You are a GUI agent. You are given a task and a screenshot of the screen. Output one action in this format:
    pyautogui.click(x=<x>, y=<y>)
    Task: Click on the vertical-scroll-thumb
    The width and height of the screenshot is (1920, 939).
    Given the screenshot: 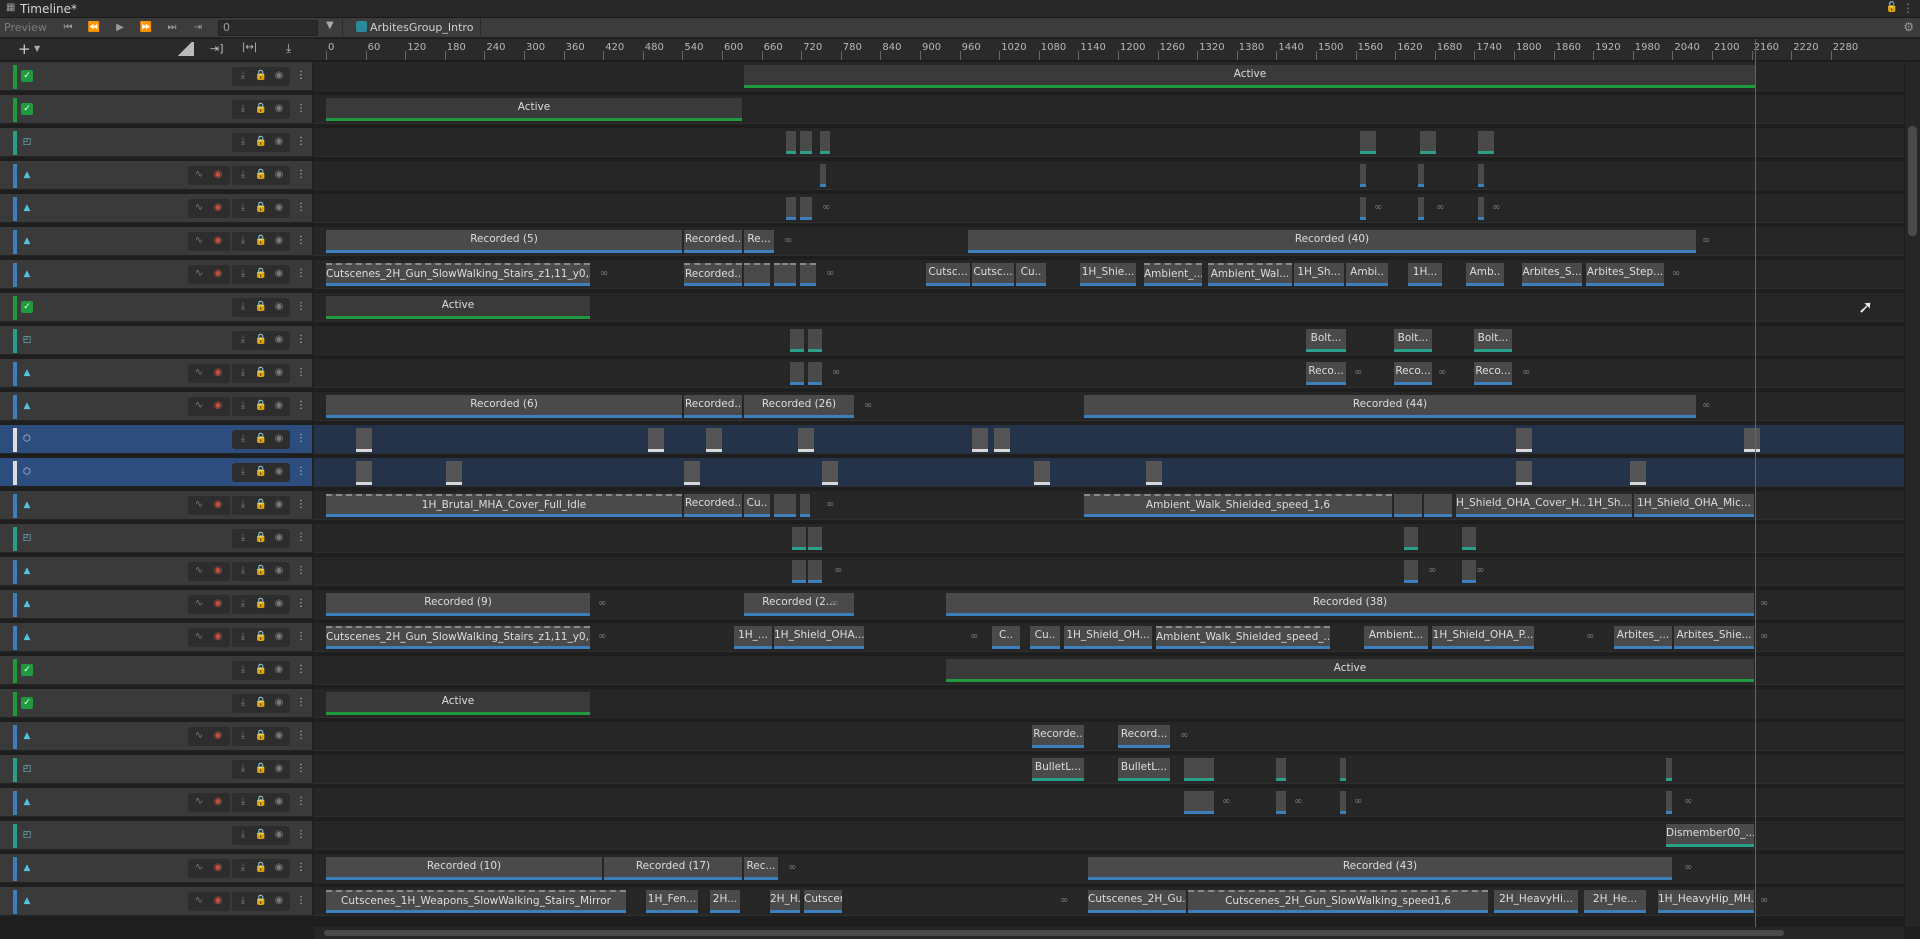 What is the action you would take?
    pyautogui.click(x=1912, y=181)
    